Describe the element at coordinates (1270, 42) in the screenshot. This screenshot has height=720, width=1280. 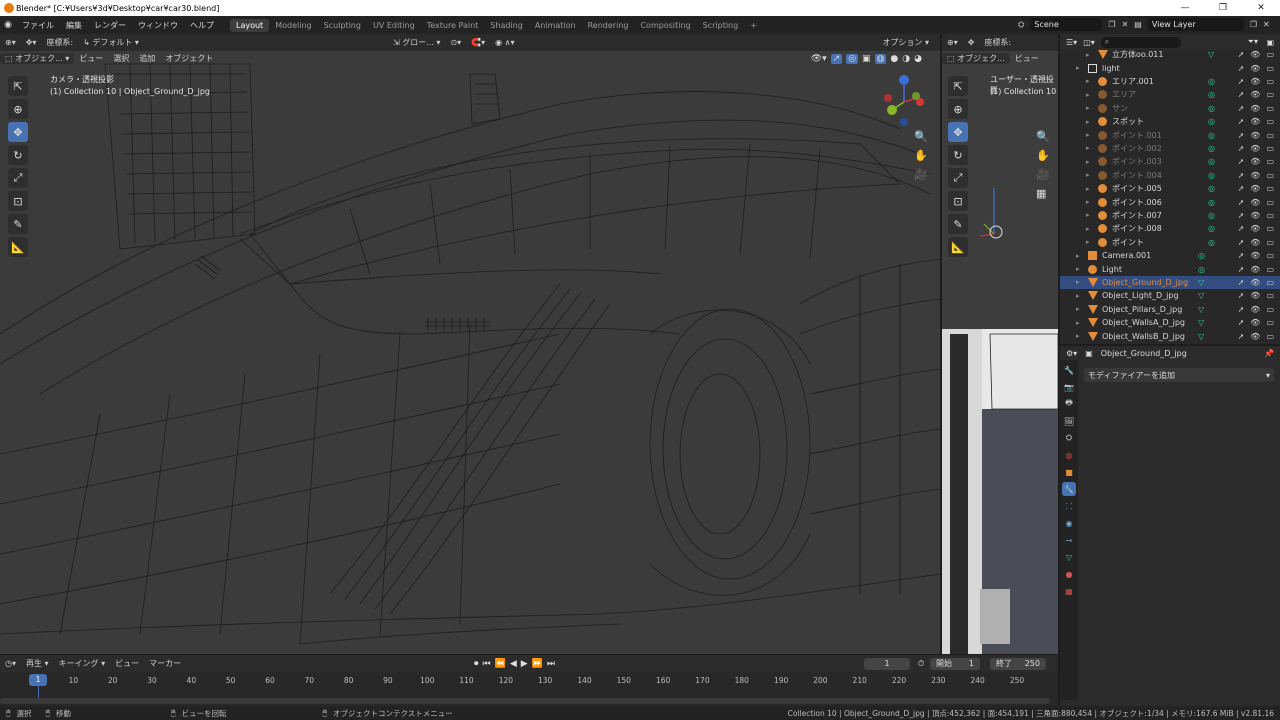
I see `new-collection-icon: ▣` at that location.